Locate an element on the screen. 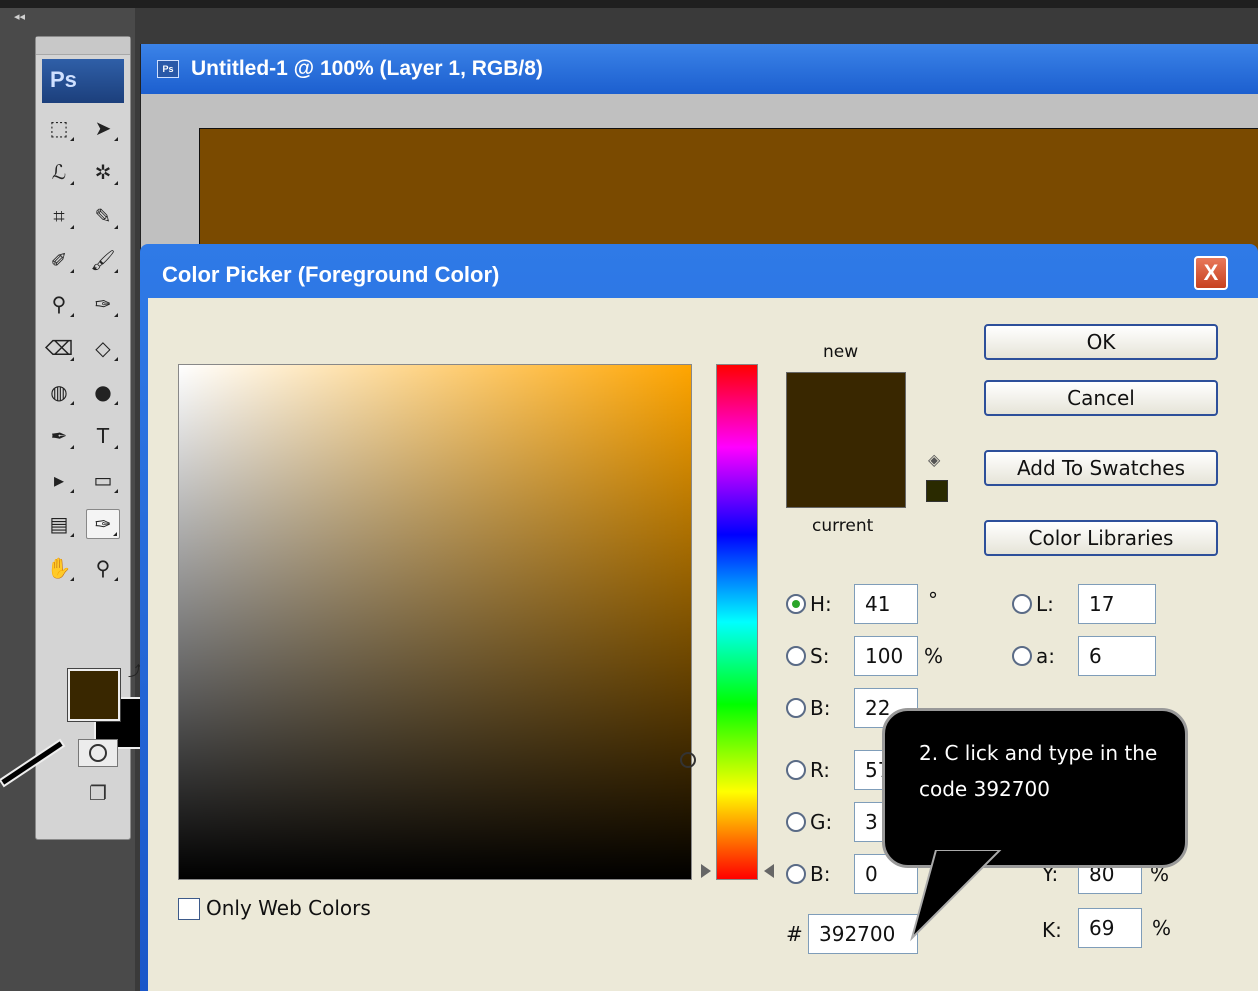  lasso-tool-icon: ℒ is located at coordinates (59, 172).